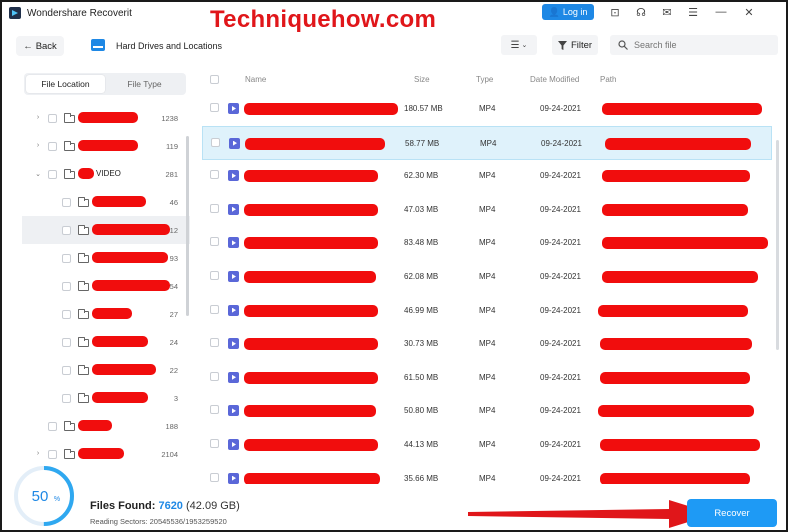 The height and width of the screenshot is (532, 788). What do you see at coordinates (255, 79) in the screenshot?
I see `column-header-name: Name` at bounding box center [255, 79].